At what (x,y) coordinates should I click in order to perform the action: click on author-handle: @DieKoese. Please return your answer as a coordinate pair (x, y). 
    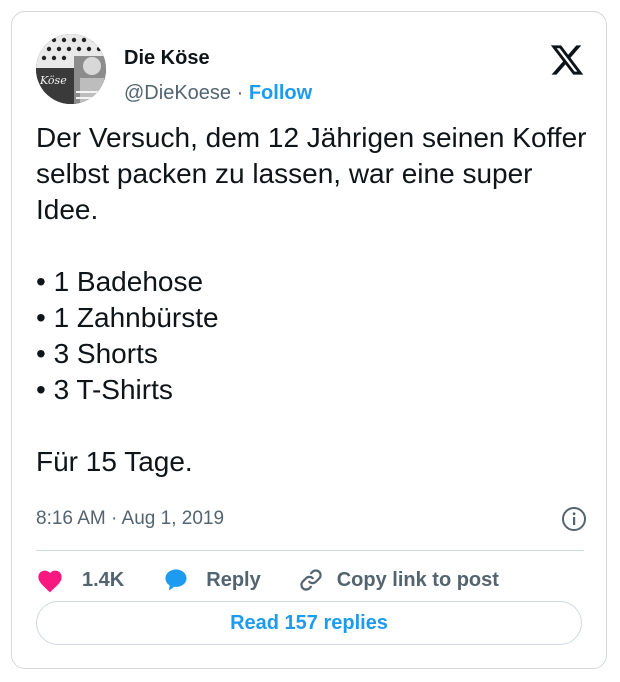
    Looking at the image, I should click on (177, 93).